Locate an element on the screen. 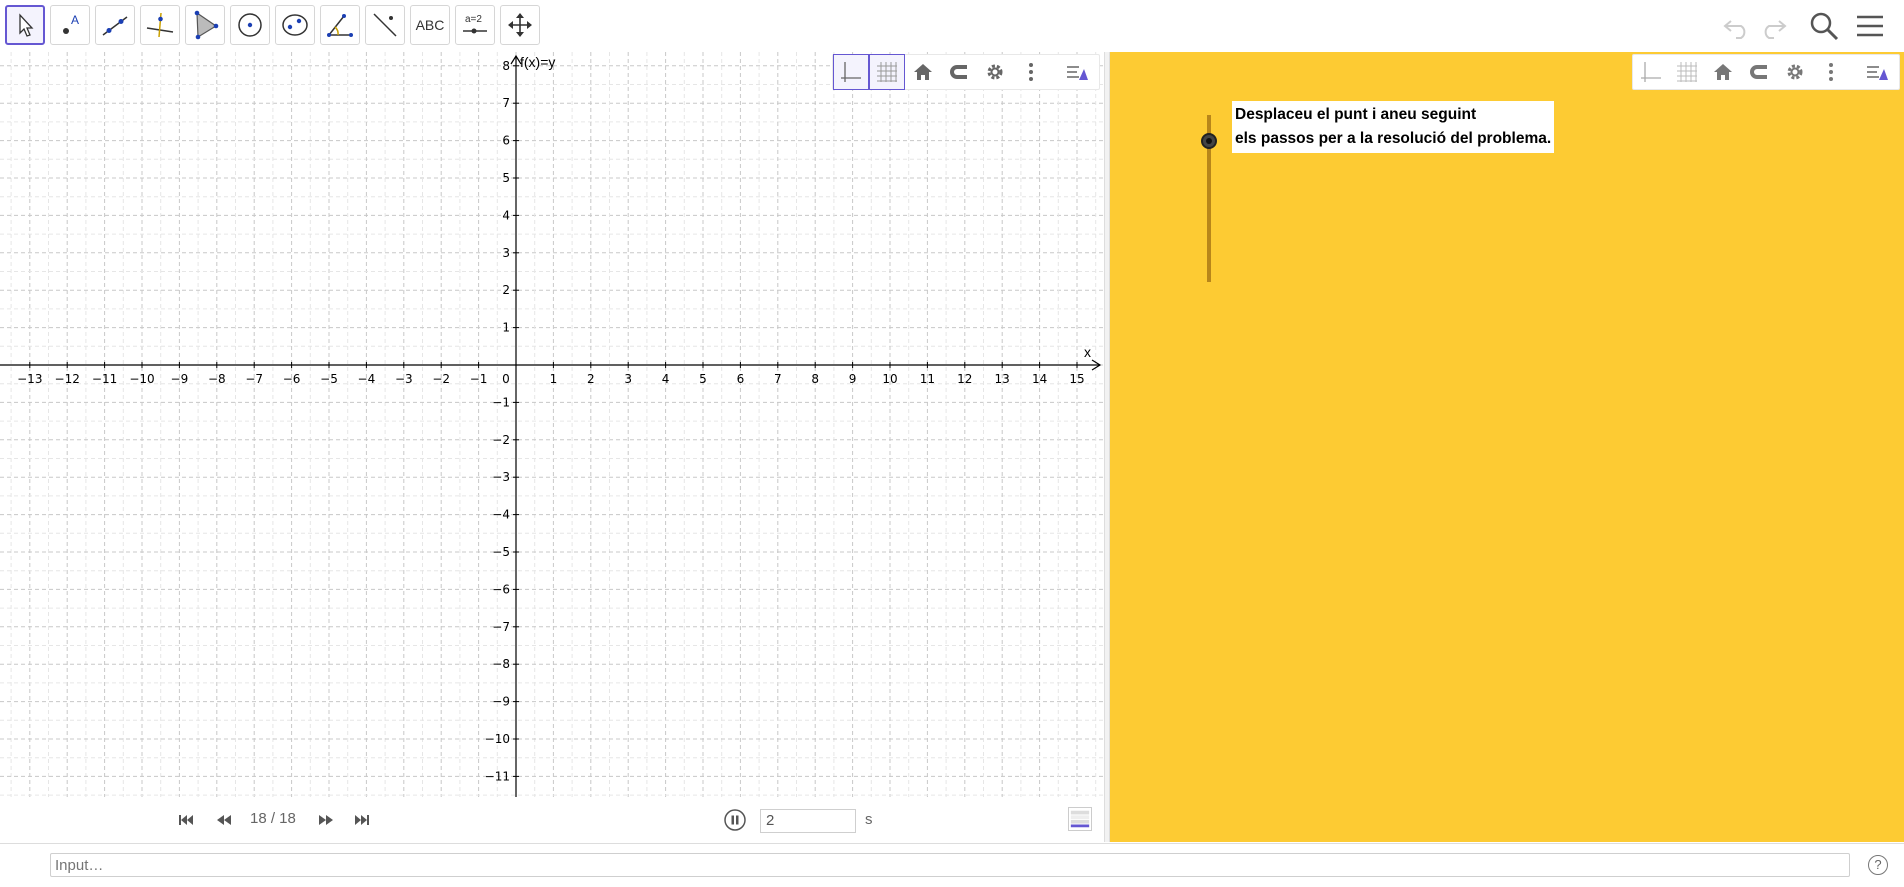 The width and height of the screenshot is (1904, 887). move-arrows-icon is located at coordinates (520, 25).